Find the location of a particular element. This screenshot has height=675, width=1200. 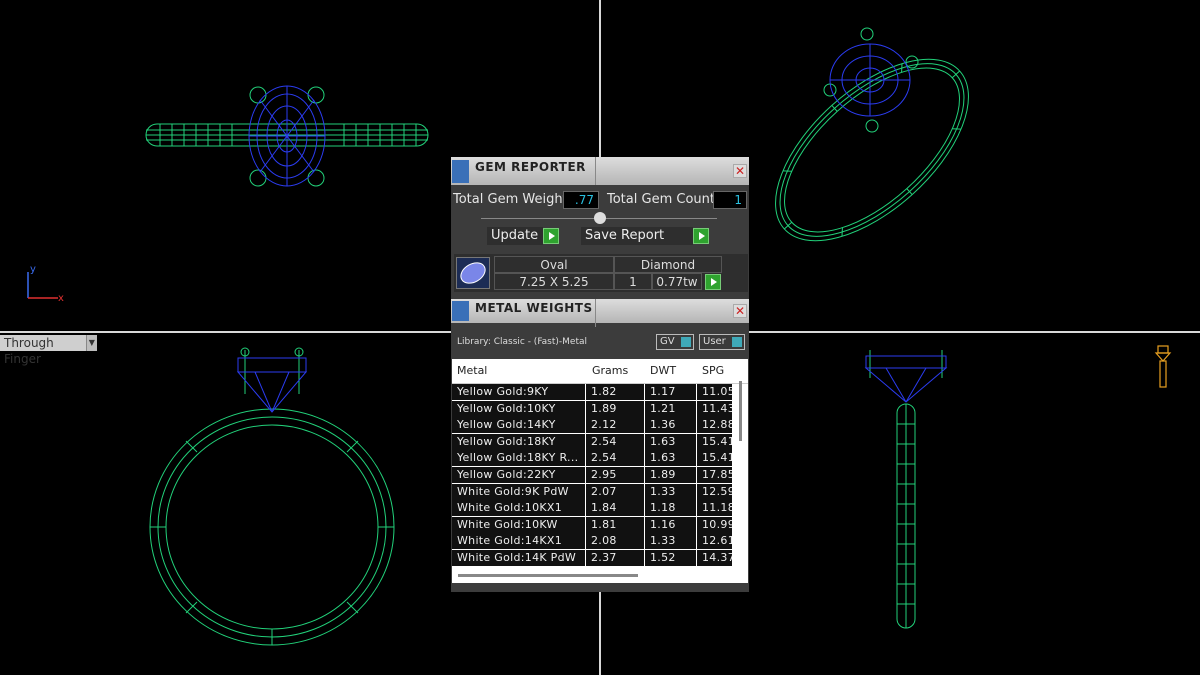

grams-cell: 2.08 is located at coordinates (615, 541).